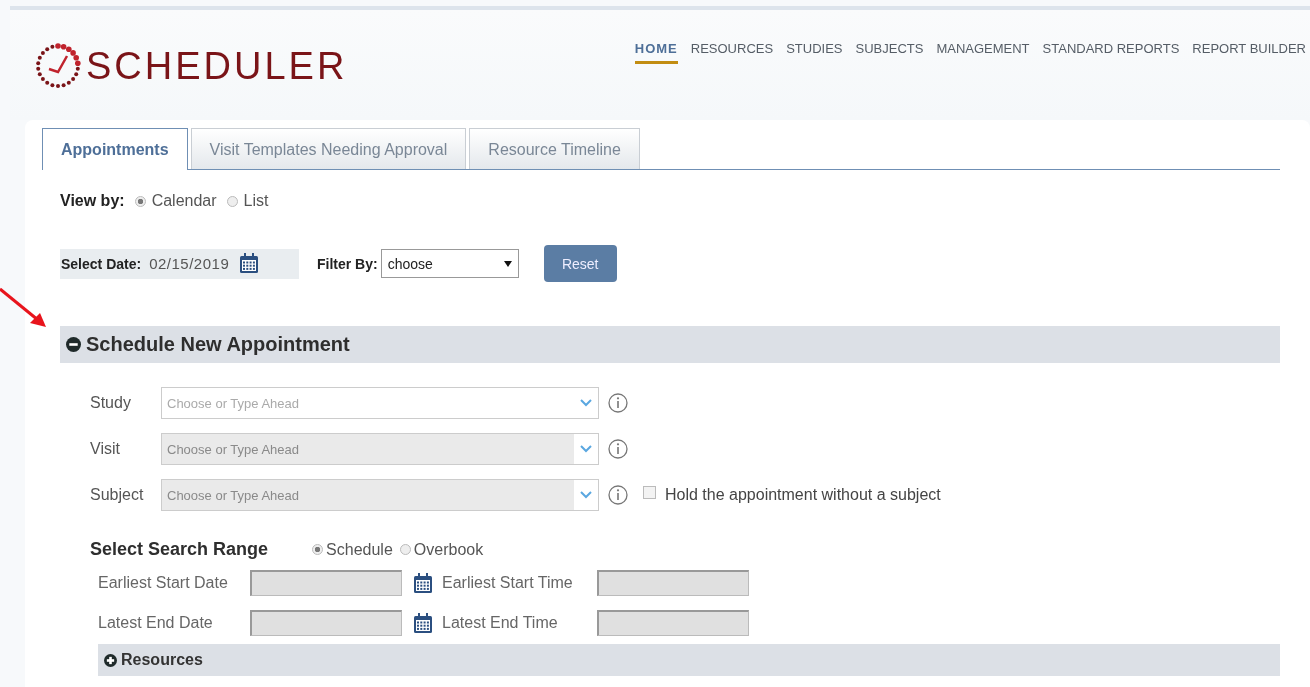 This screenshot has width=1310, height=687. What do you see at coordinates (359, 549) in the screenshot?
I see `radio-label: Schedule` at bounding box center [359, 549].